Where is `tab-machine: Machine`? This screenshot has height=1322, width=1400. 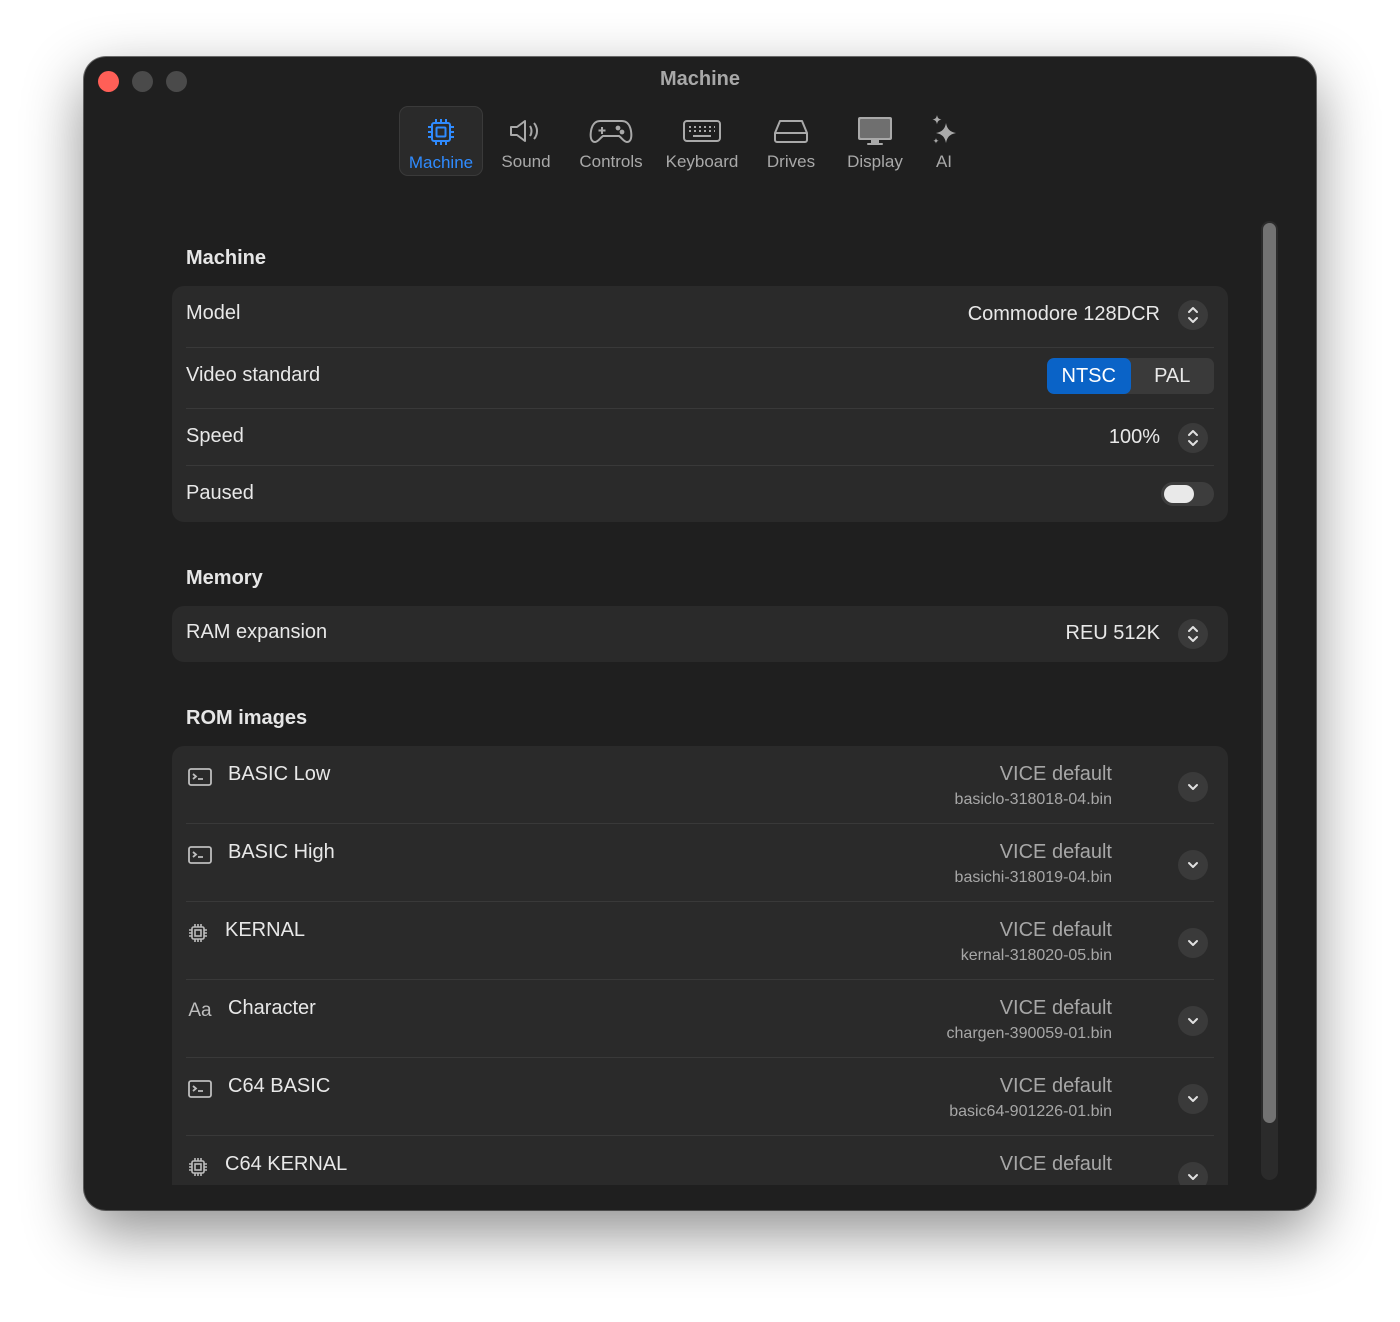
tab-machine: Machine is located at coordinates (441, 141).